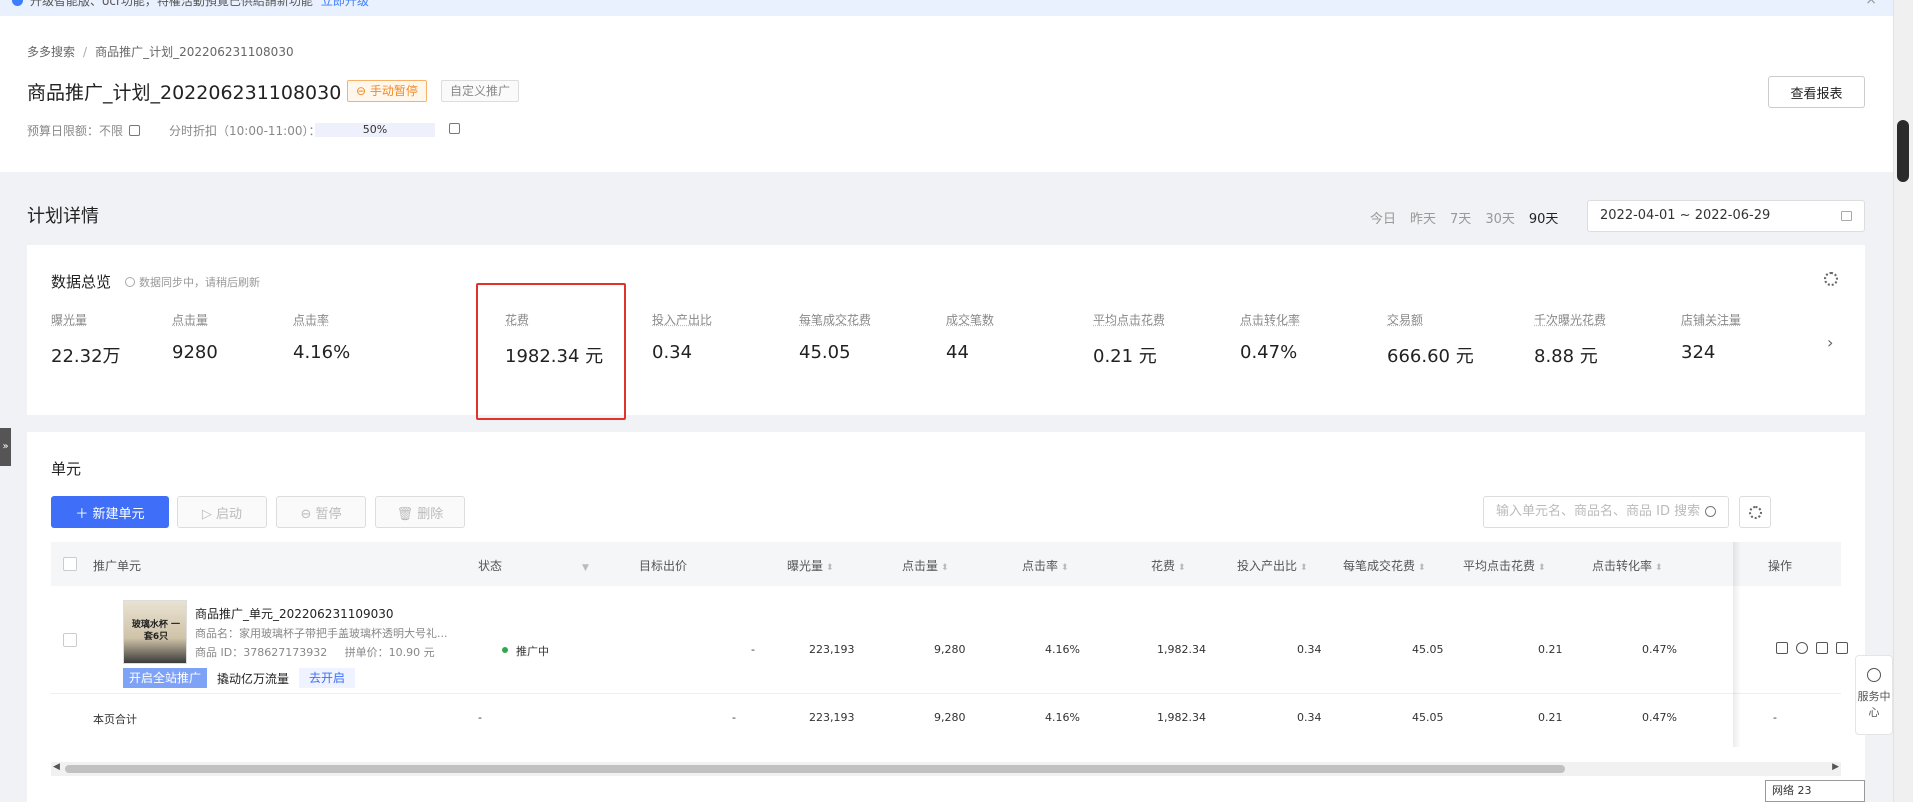  Describe the element at coordinates (1874, 695) in the screenshot. I see `service-center-button: 服务中心` at that location.